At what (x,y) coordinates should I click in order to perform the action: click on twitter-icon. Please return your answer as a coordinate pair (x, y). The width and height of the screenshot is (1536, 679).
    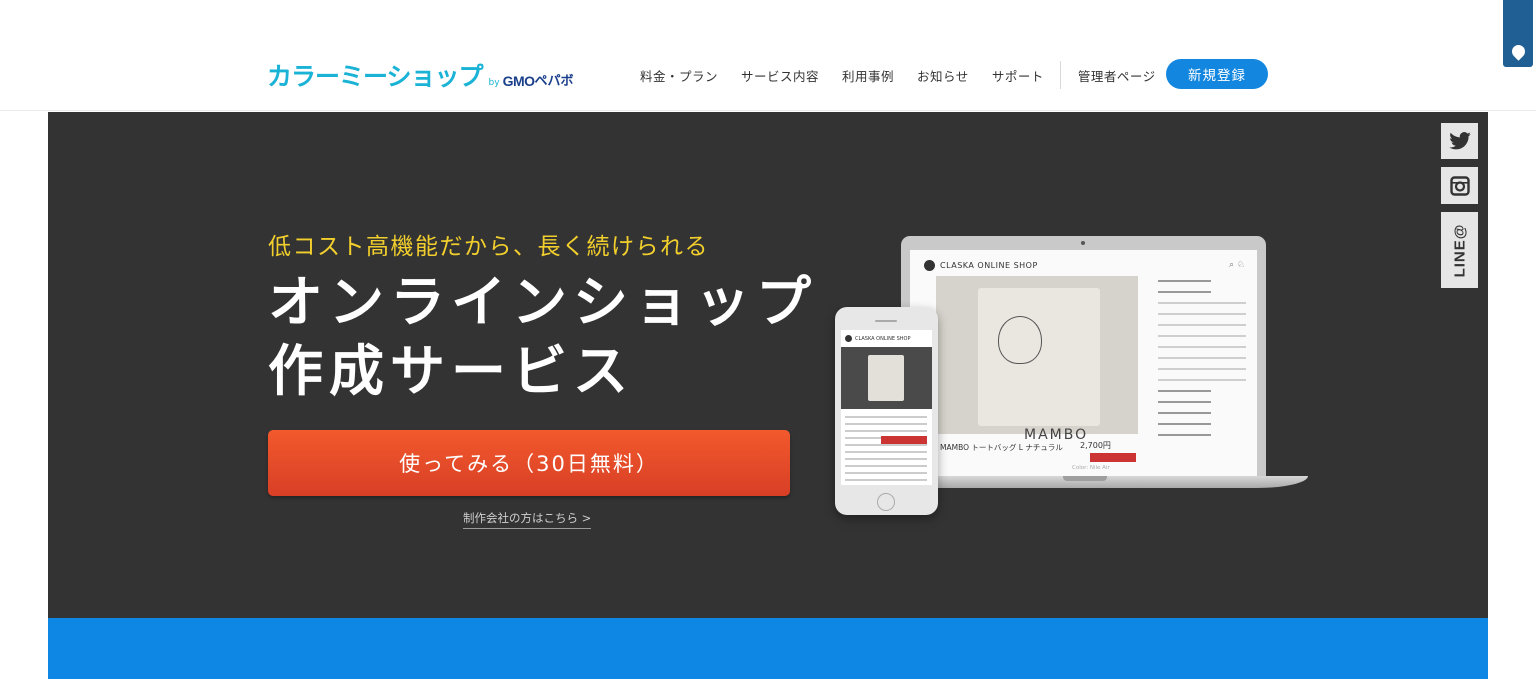
    Looking at the image, I should click on (1459, 141).